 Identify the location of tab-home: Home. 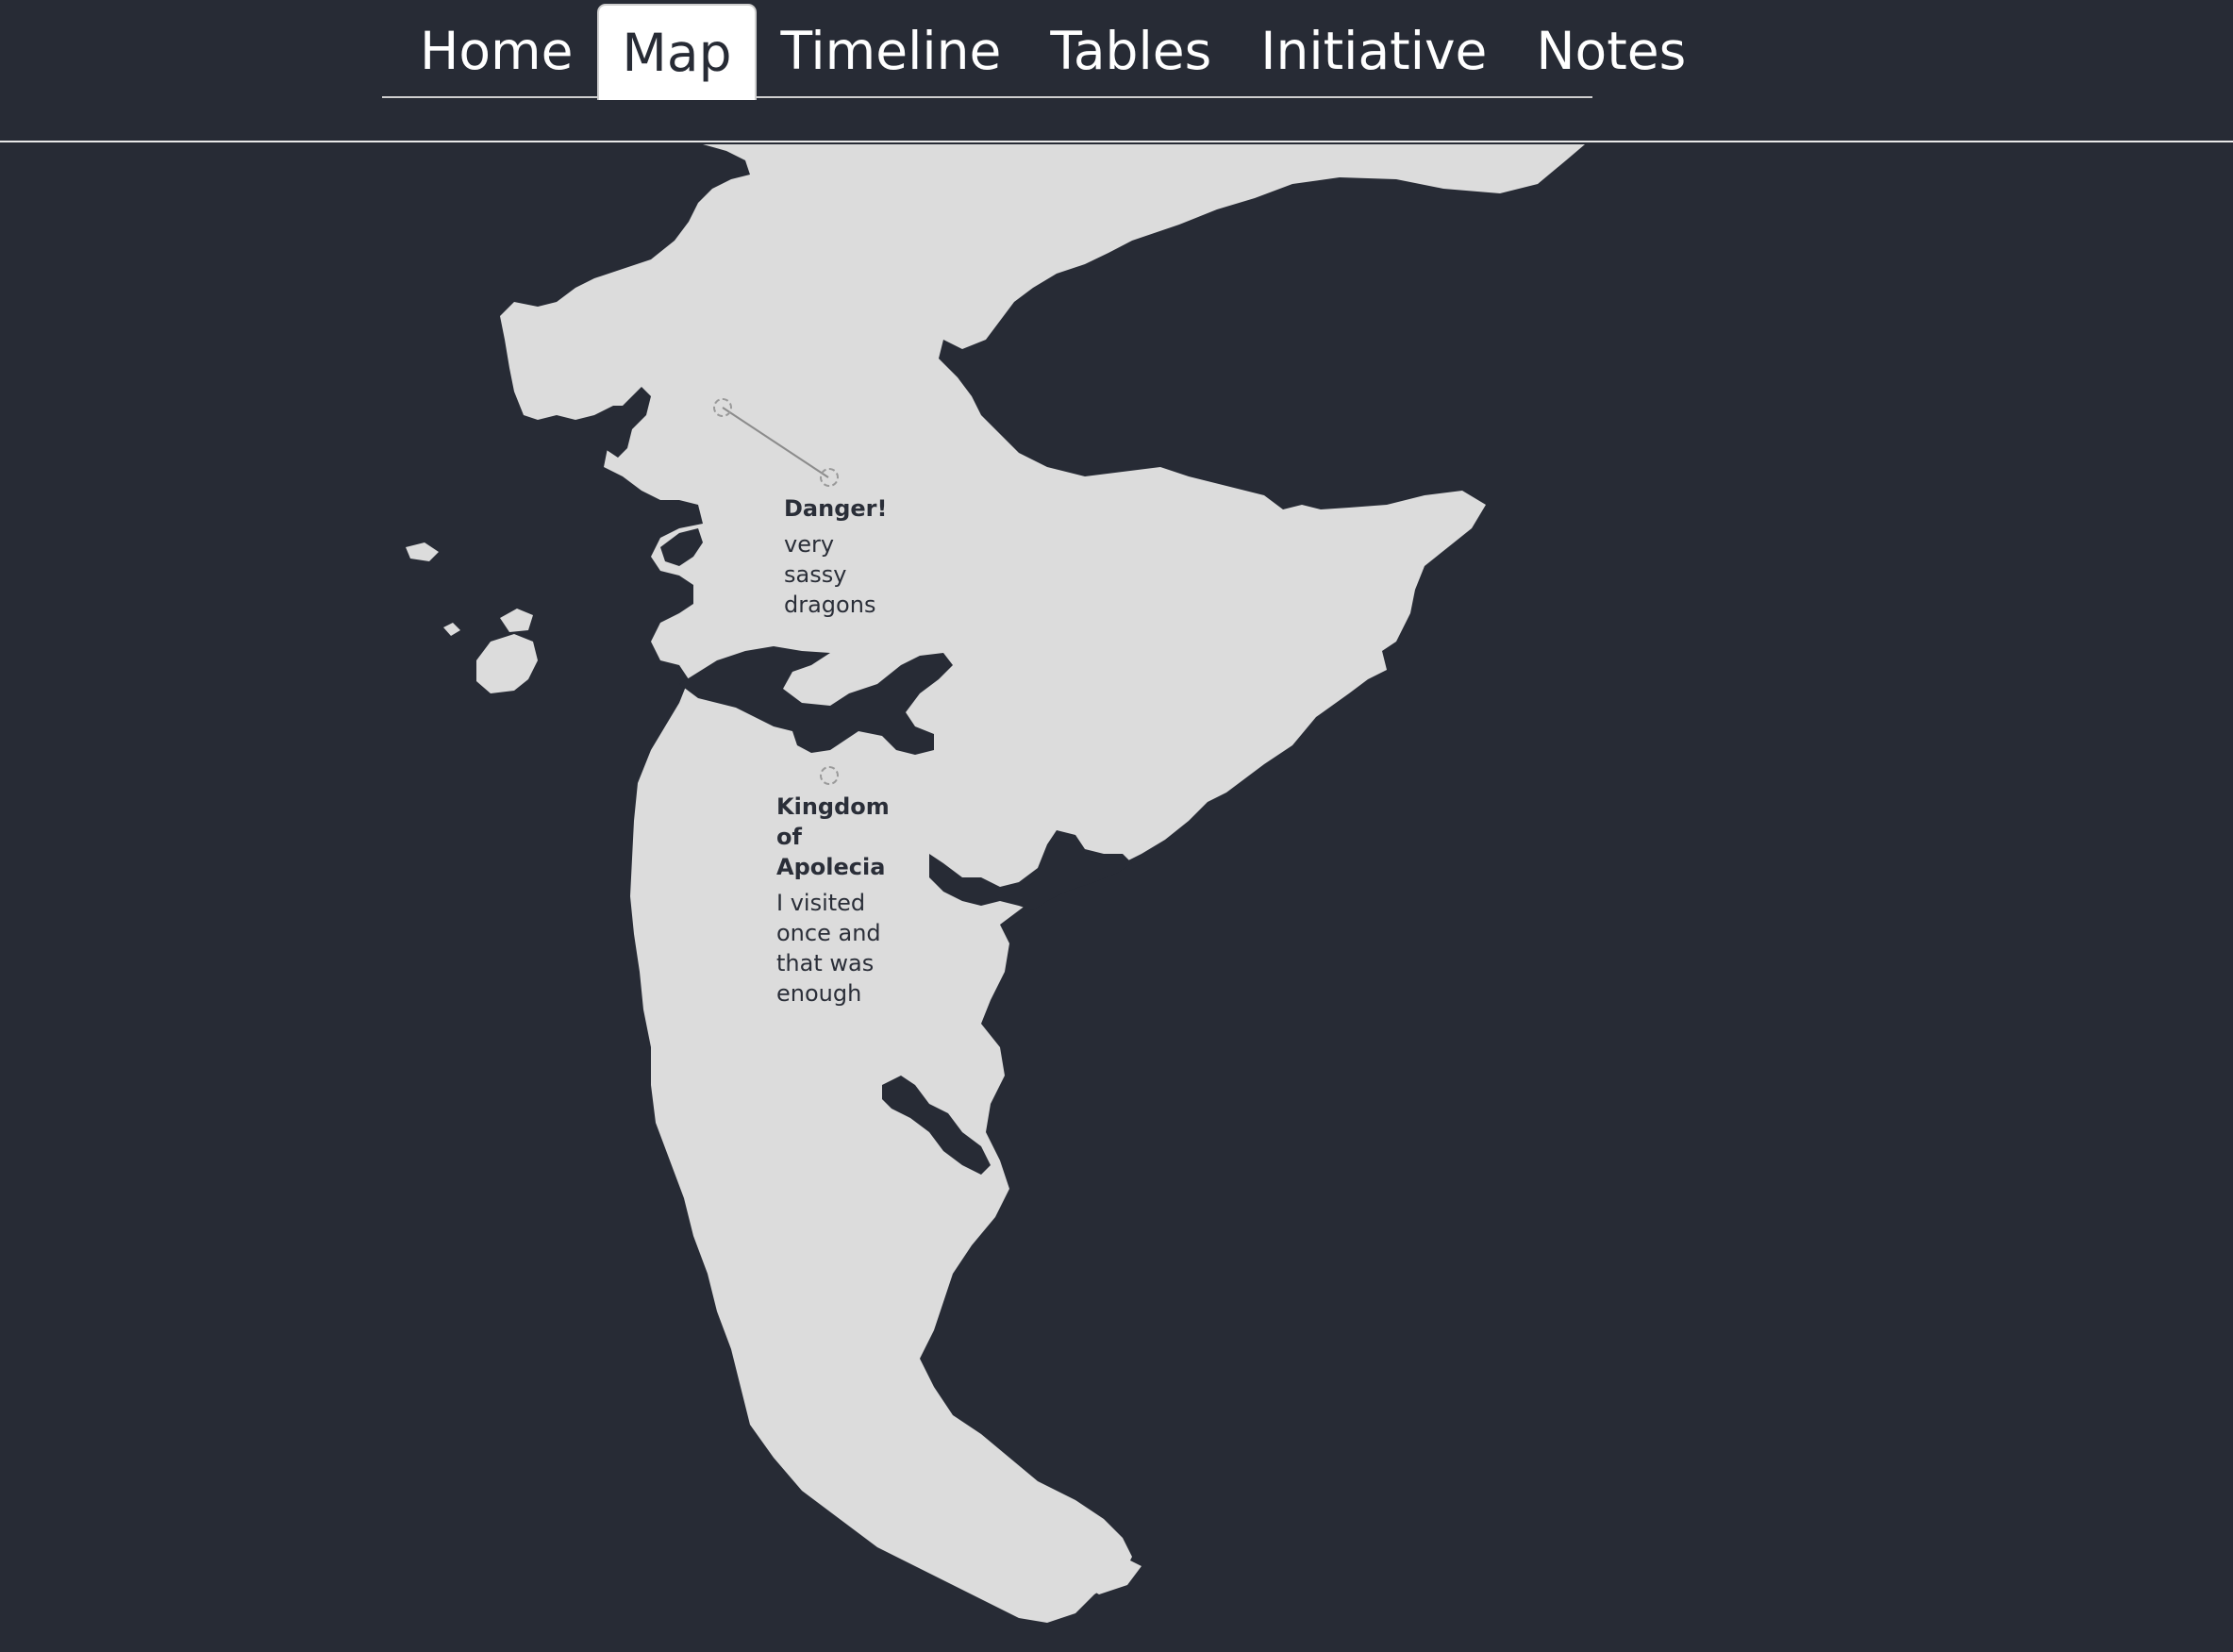
(496, 50).